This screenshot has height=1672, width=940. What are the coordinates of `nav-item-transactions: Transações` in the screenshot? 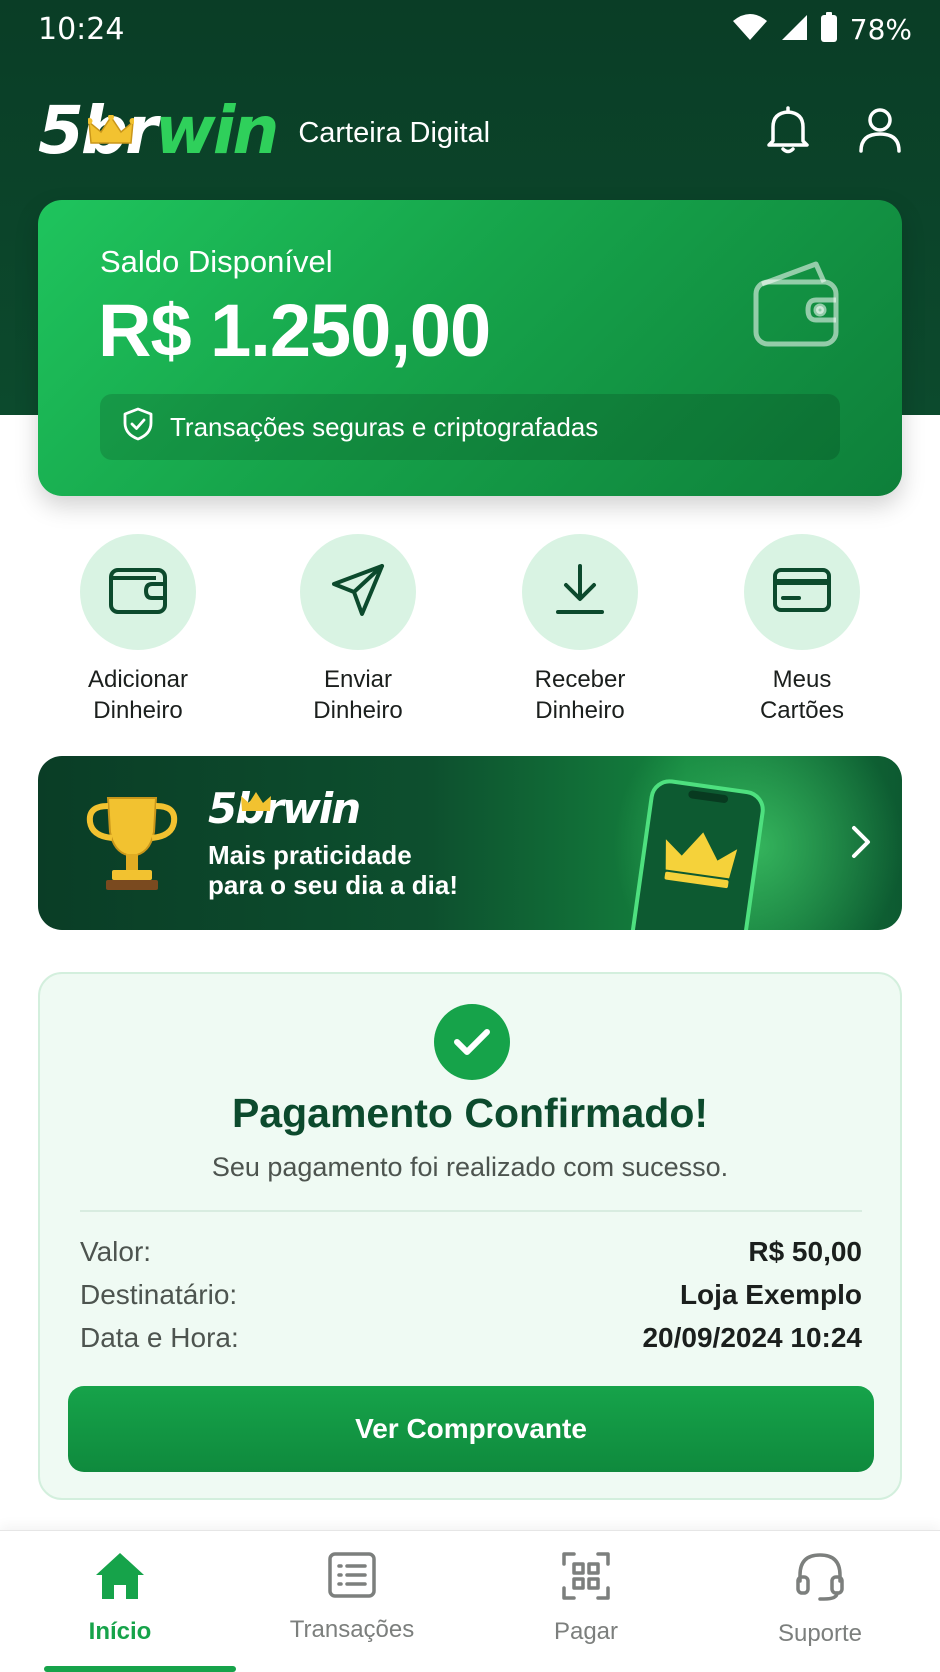 It's located at (352, 1597).